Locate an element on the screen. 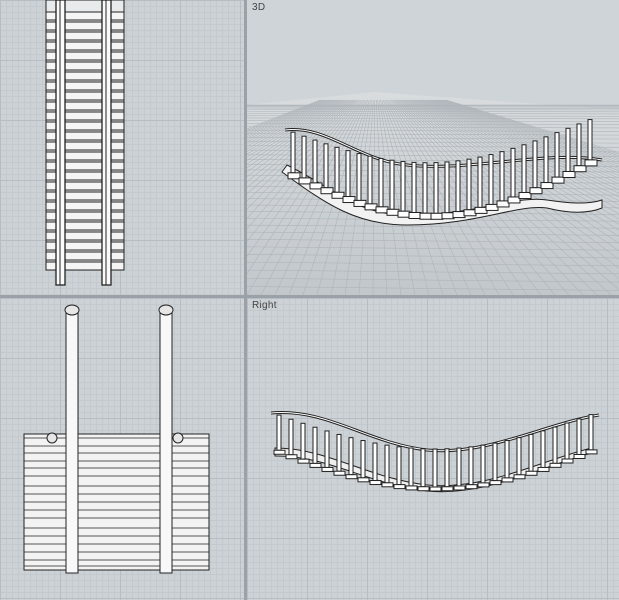  bridge-right-view is located at coordinates (435, 452).